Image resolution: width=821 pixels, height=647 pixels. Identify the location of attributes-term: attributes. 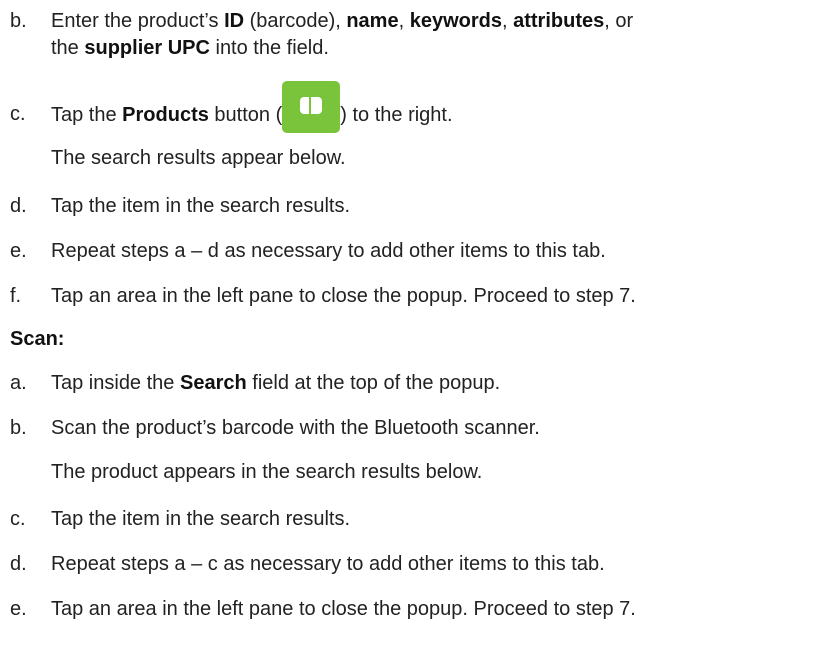
(559, 21).